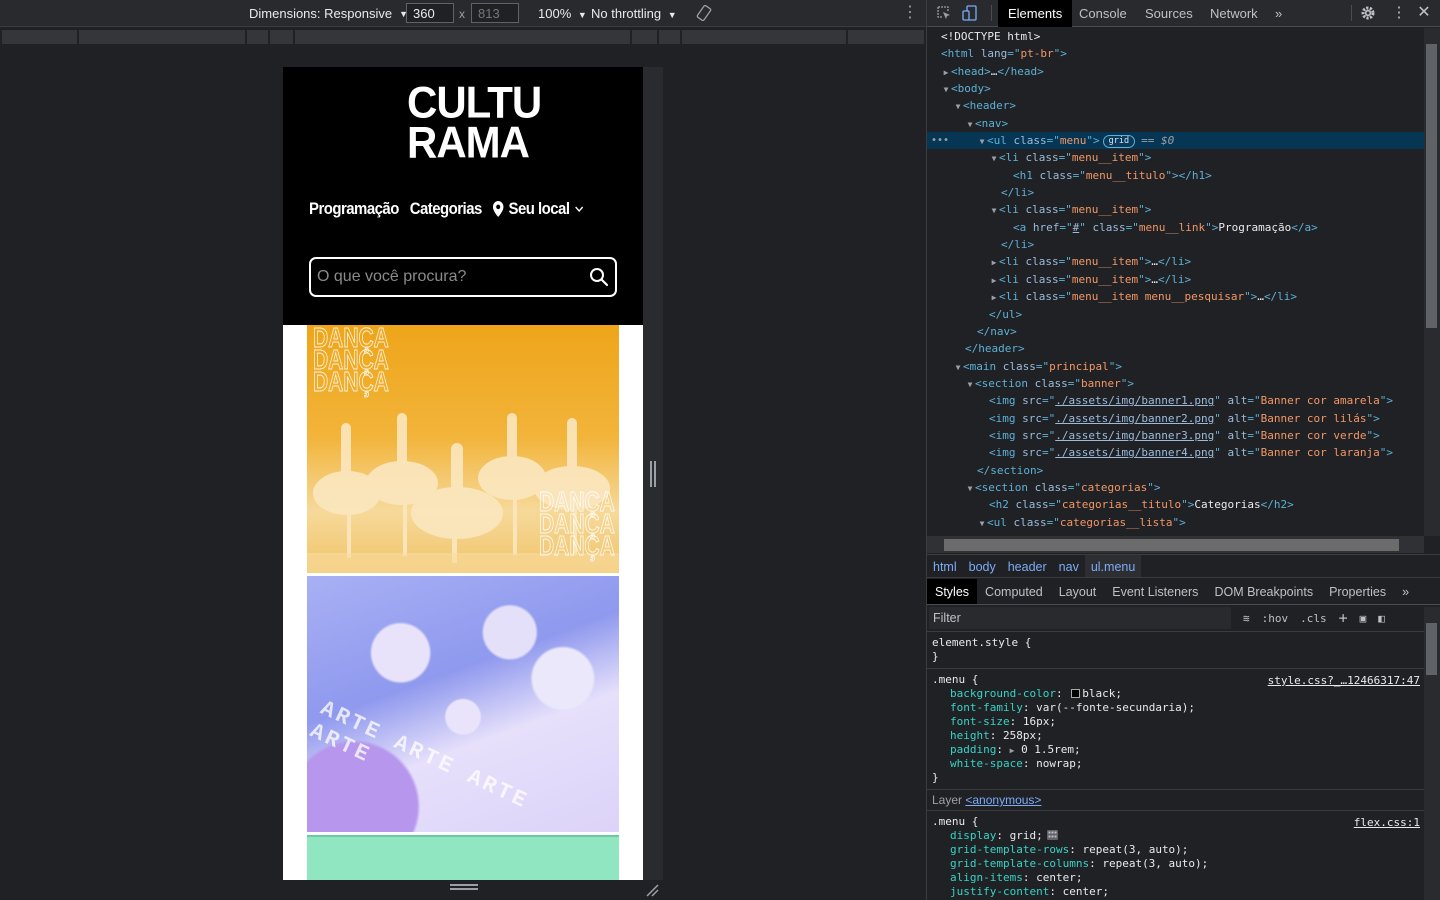 This screenshot has height=900, width=1440. I want to click on css-property: height: 258px;, so click(1175, 736).